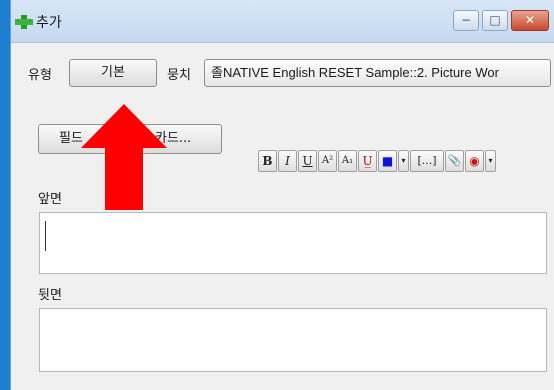 The height and width of the screenshot is (390, 554). I want to click on front-field-editor, so click(293, 243).